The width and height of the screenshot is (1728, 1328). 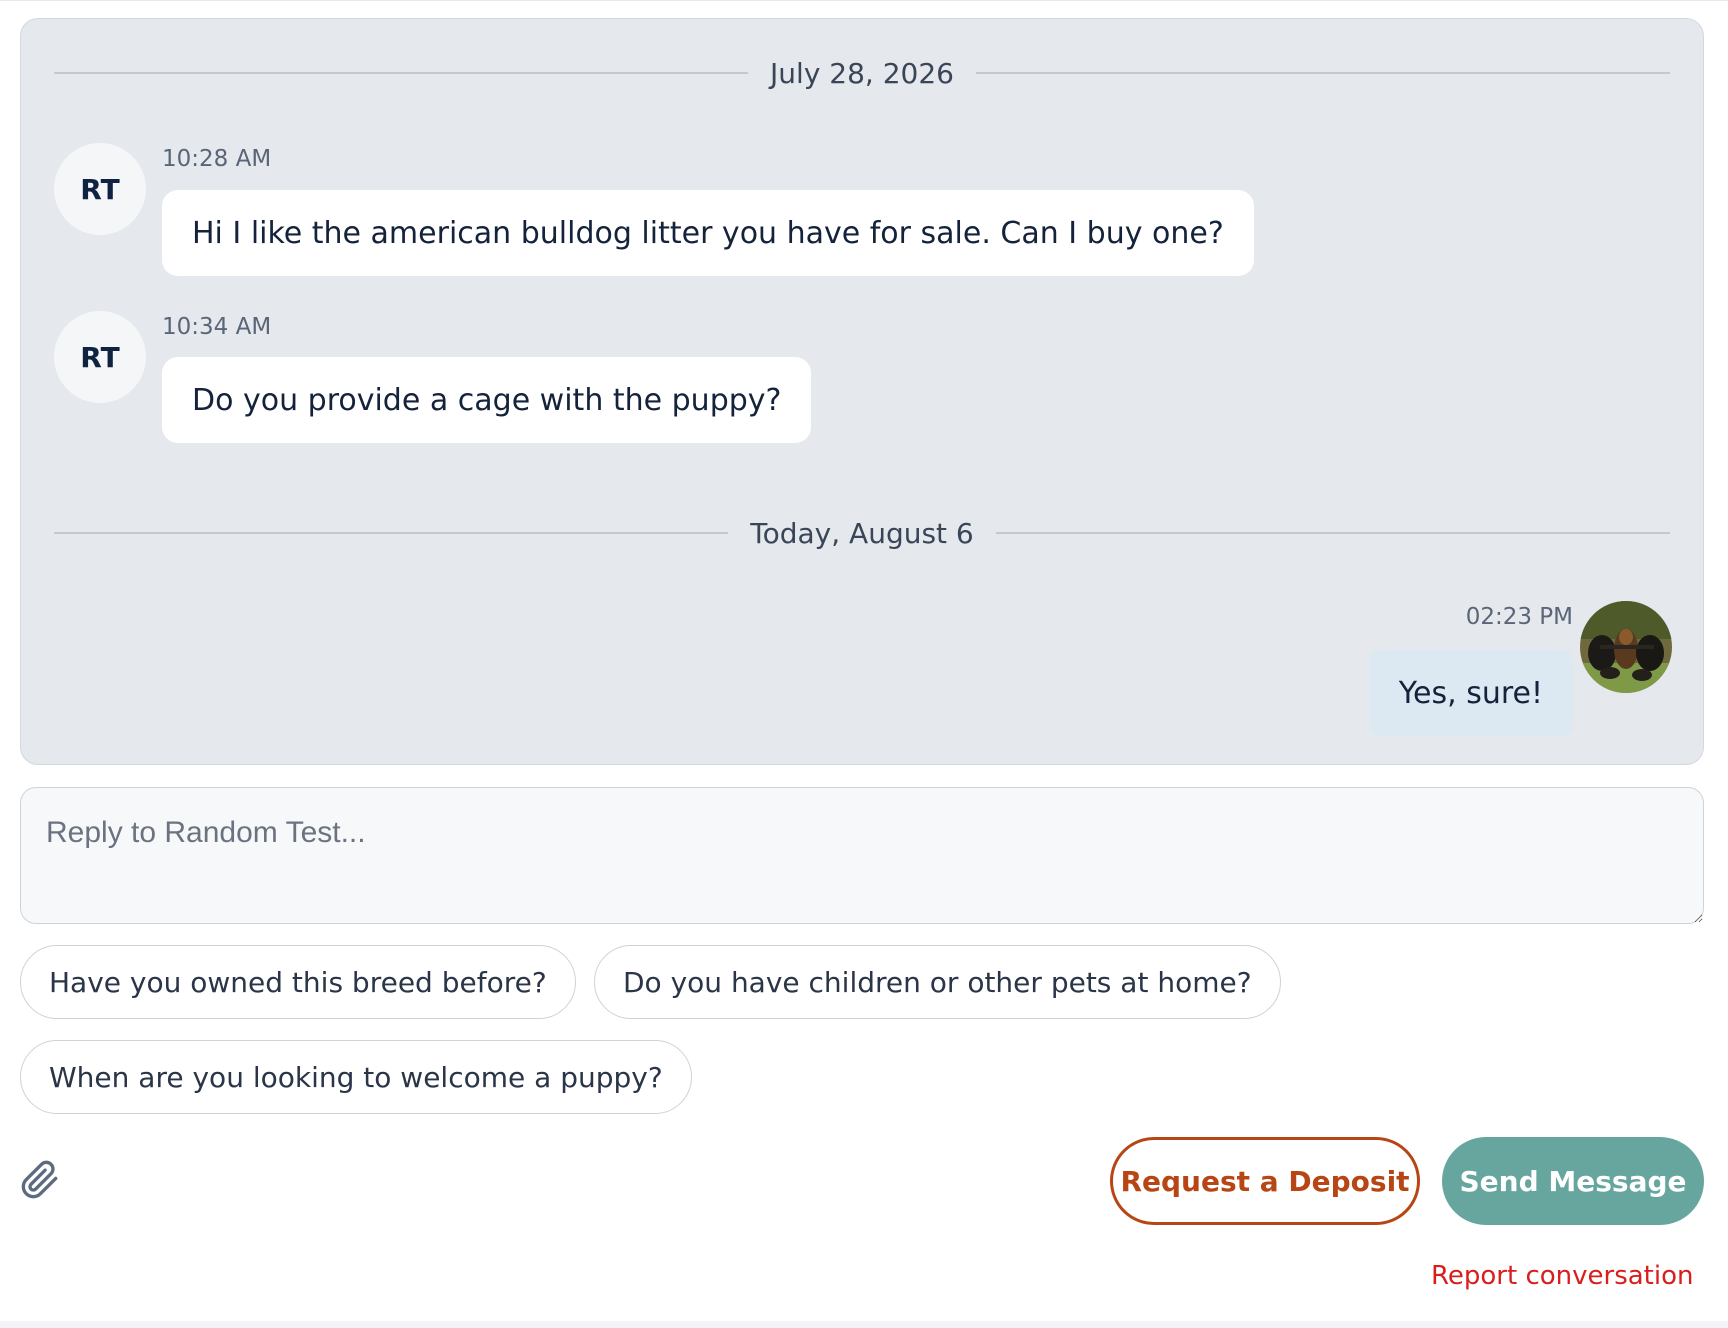 What do you see at coordinates (298, 982) in the screenshot?
I see `suggestion-chip-breed-experience: Have you owned this breed before?` at bounding box center [298, 982].